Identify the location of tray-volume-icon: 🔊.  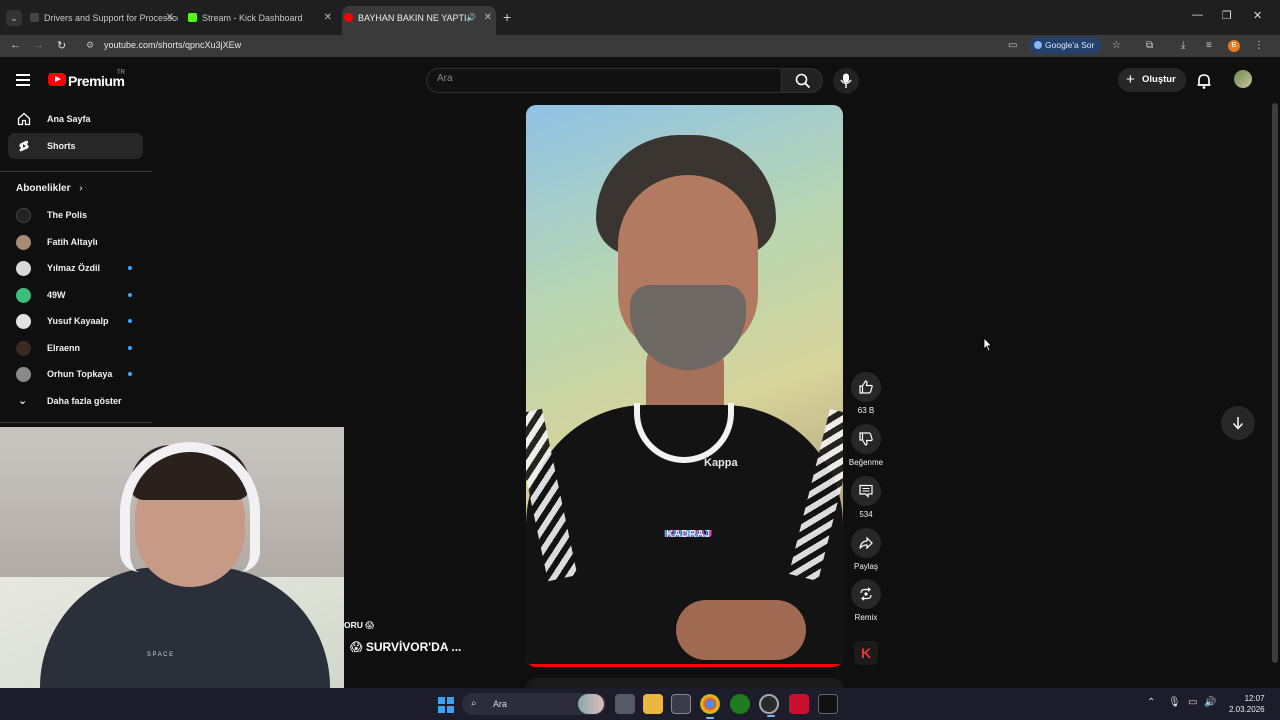
(1210, 702).